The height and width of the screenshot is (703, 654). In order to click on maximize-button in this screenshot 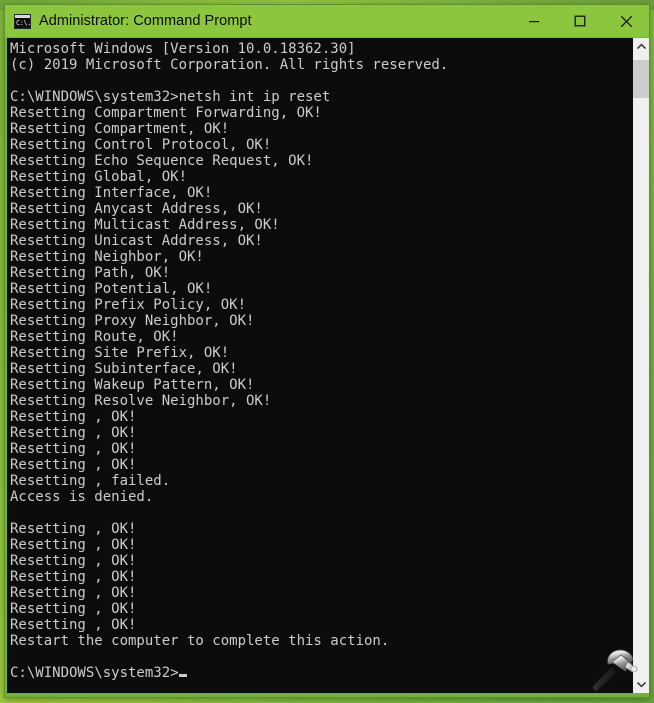, I will do `click(580, 21)`.